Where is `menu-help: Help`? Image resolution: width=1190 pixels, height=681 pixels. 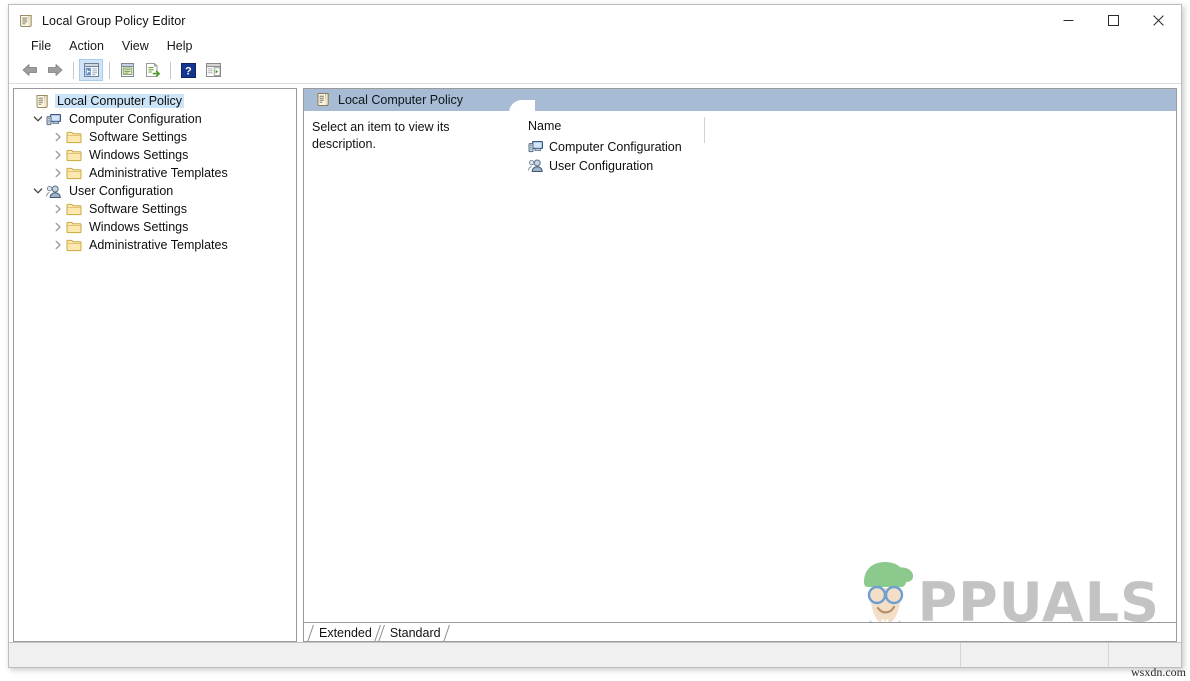 menu-help: Help is located at coordinates (180, 46).